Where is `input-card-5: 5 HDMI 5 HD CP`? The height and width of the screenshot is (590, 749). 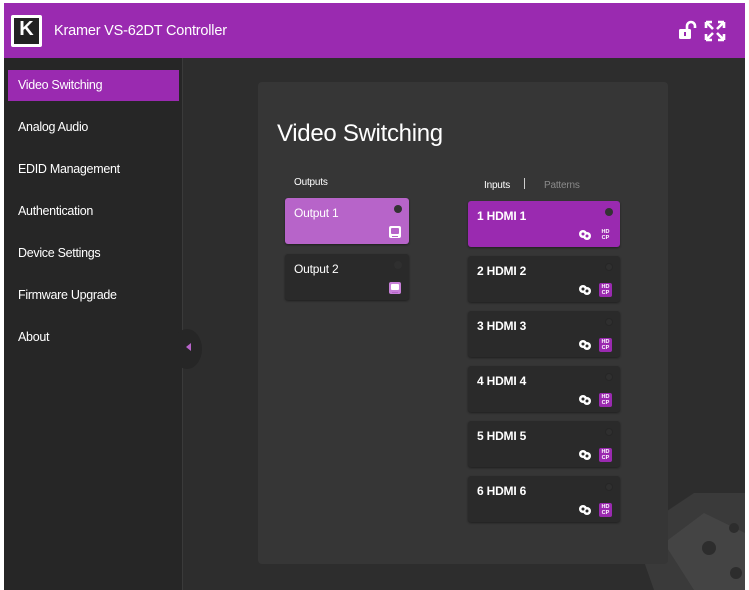
input-card-5: 5 HDMI 5 HD CP is located at coordinates (544, 444).